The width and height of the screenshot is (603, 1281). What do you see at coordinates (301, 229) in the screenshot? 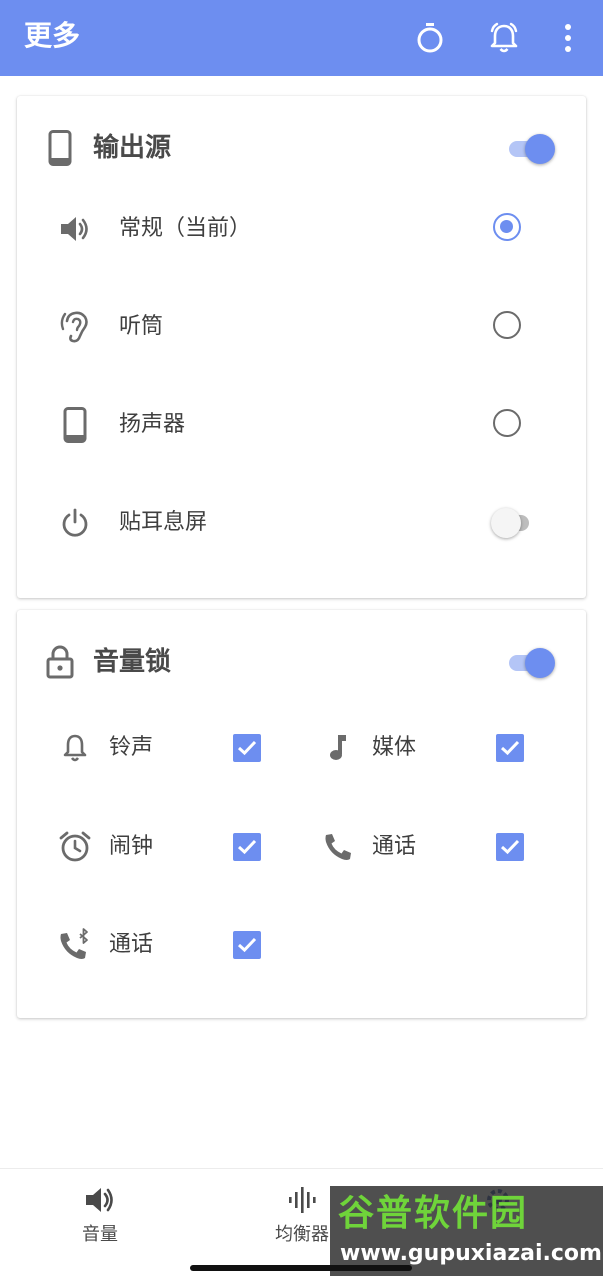
I see `output-option-normal: 常规（当前）` at bounding box center [301, 229].